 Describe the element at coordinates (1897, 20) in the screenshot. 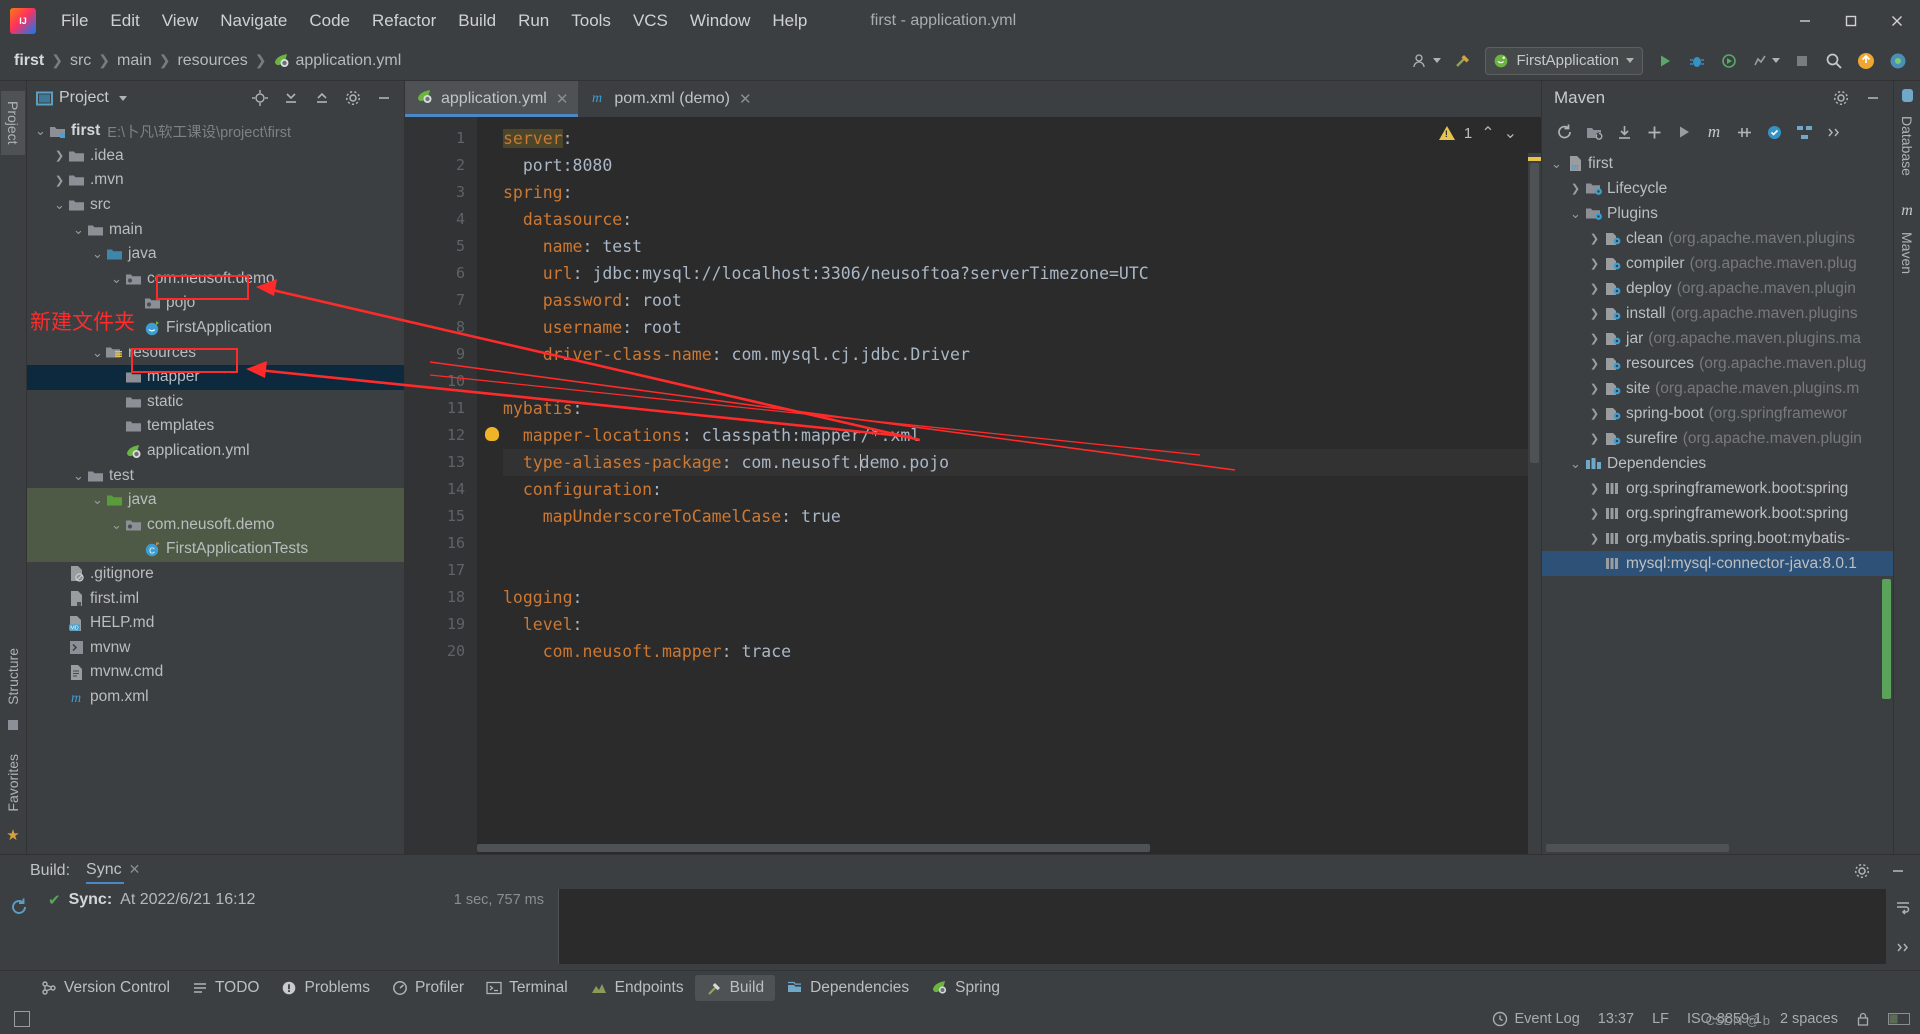

I see `close-icon` at that location.